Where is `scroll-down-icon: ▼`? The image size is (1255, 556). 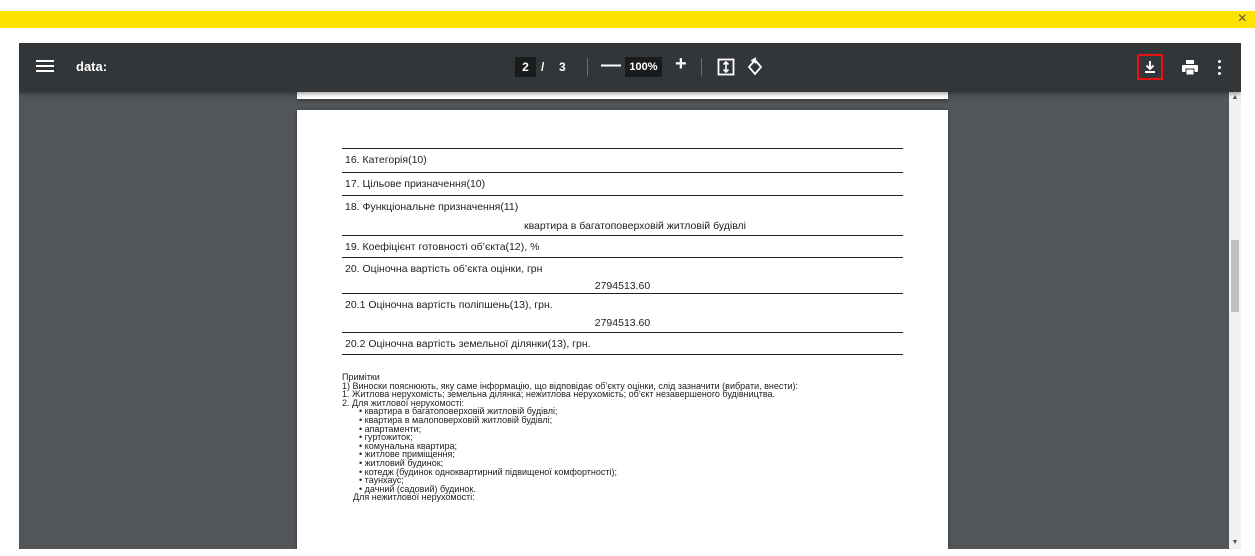
scroll-down-icon: ▼ is located at coordinates (1235, 543).